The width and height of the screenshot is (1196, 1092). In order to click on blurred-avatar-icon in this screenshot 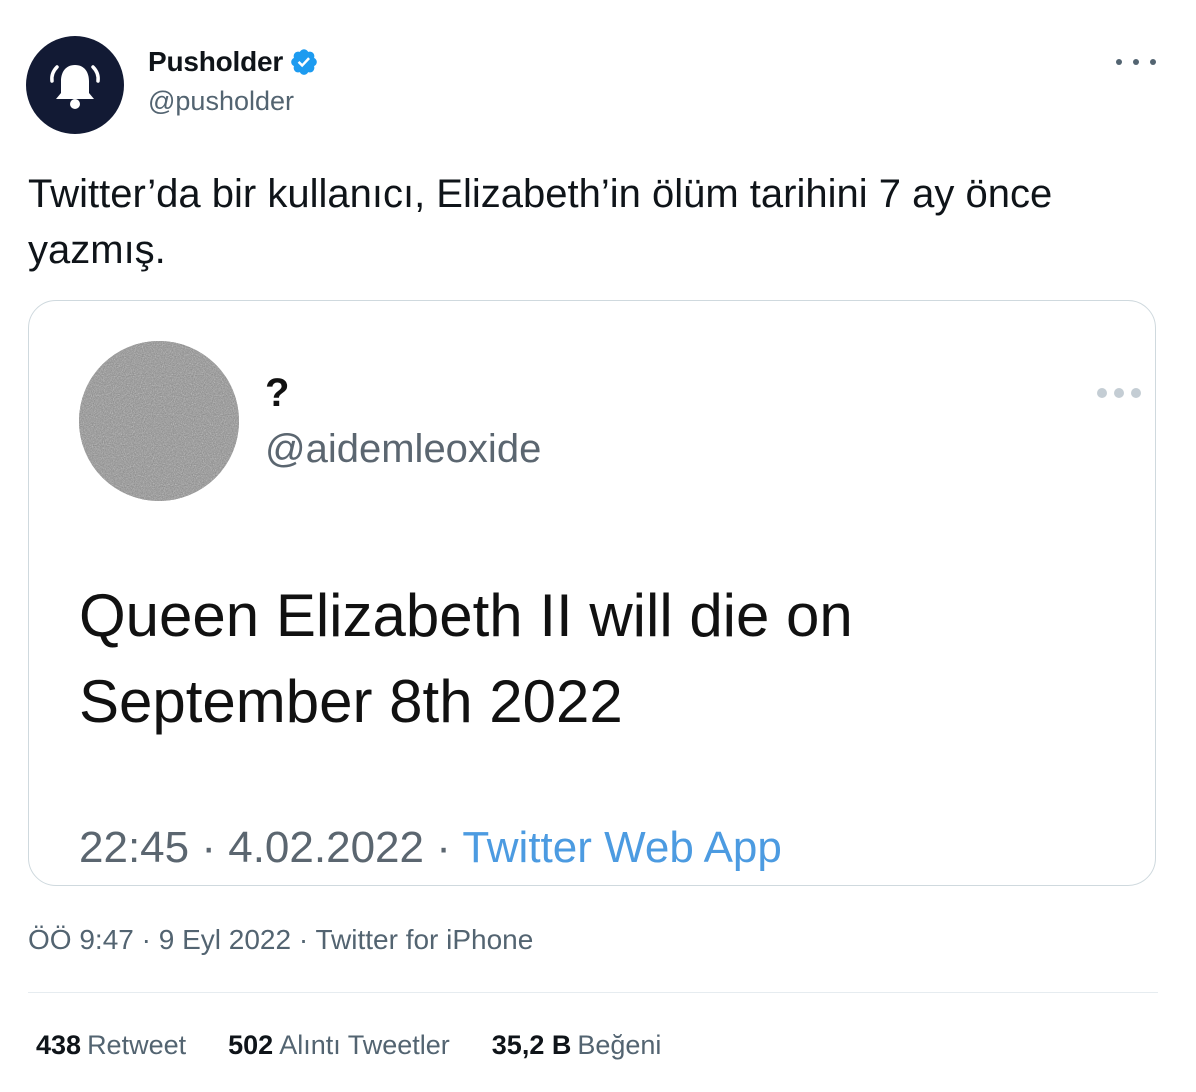, I will do `click(159, 421)`.